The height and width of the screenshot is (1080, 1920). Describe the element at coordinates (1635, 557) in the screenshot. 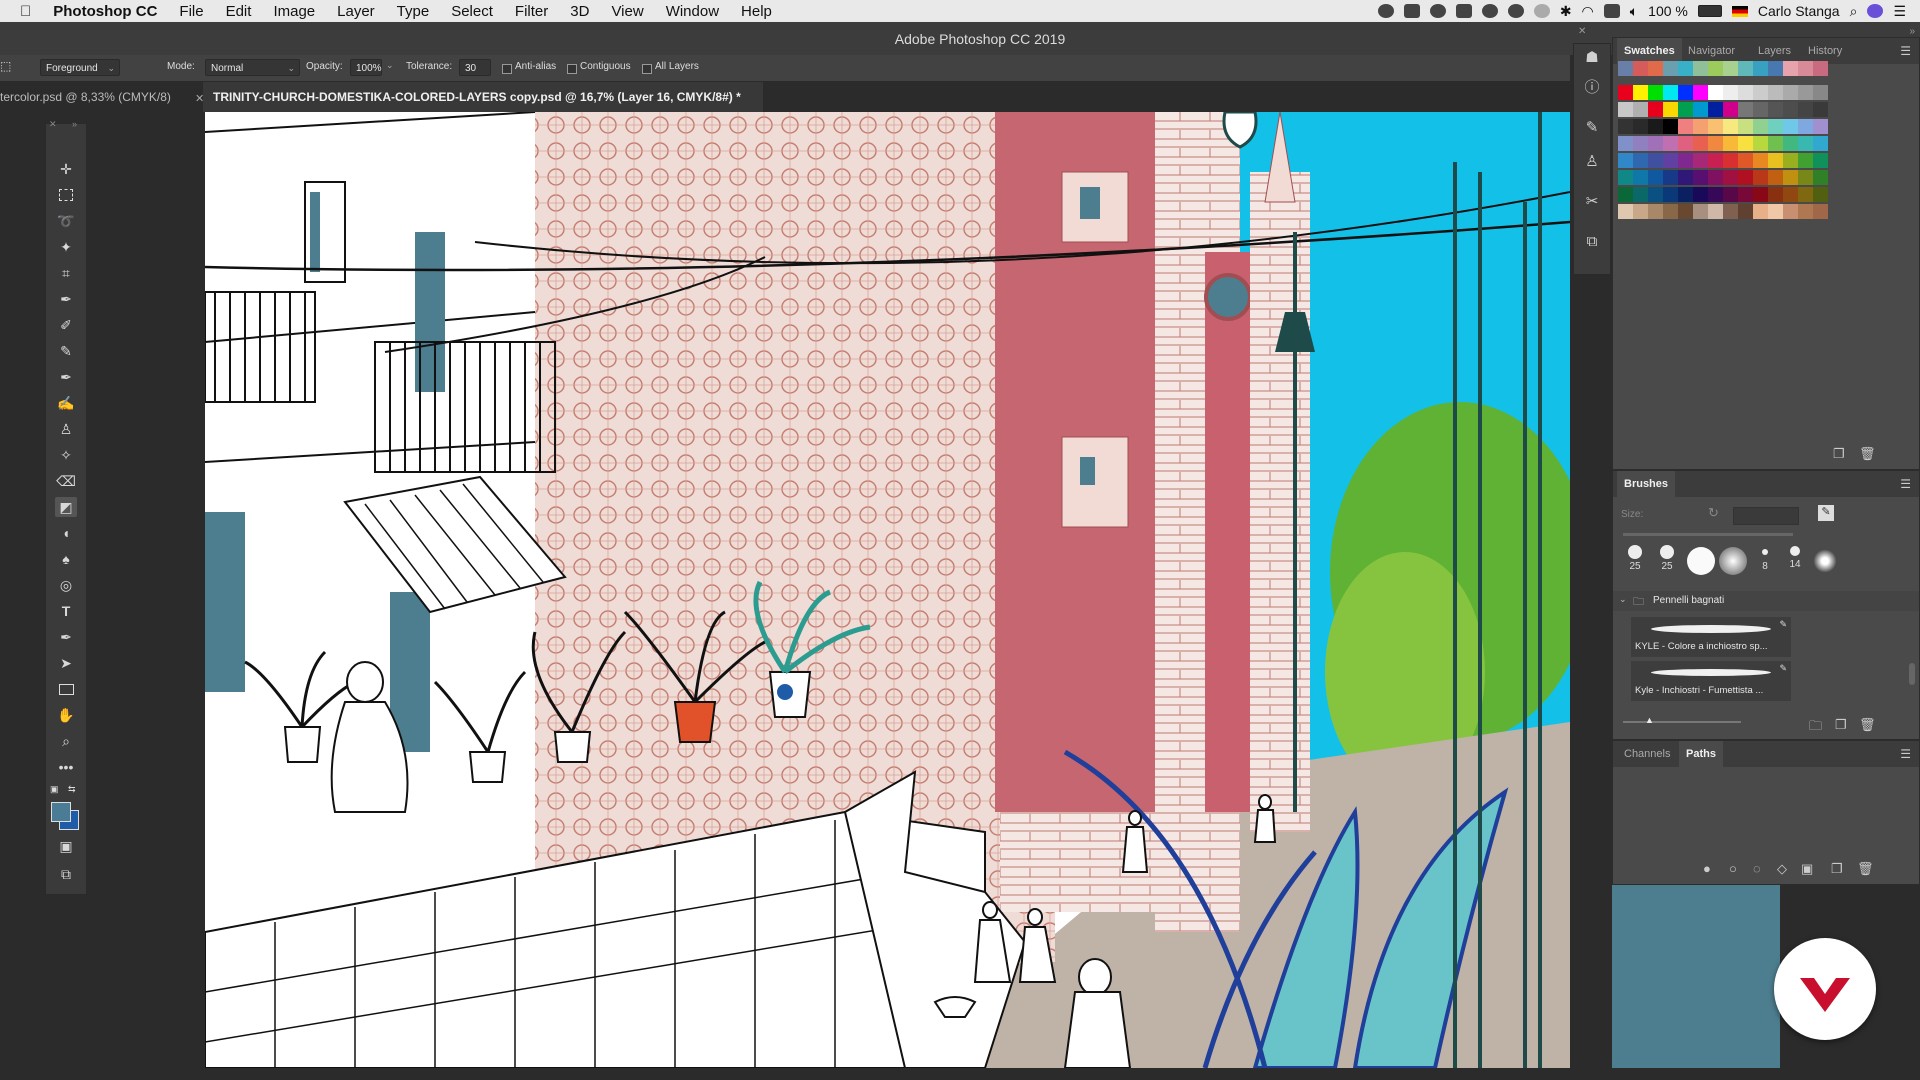

I see `brush-preset-1: 25` at that location.